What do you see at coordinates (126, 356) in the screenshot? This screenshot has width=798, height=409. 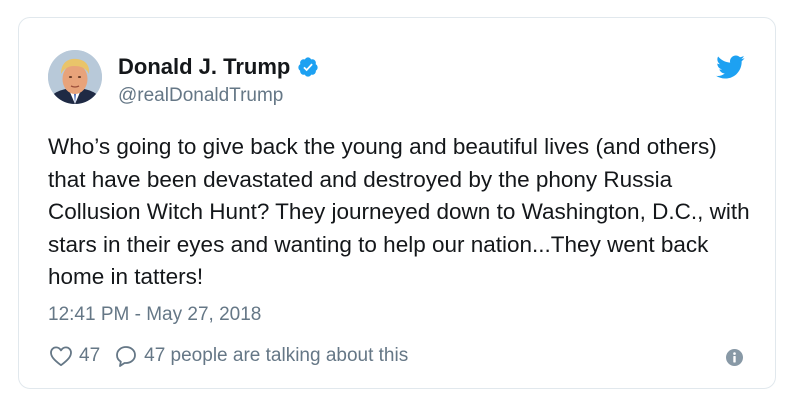 I see `speech-bubble-icon` at bounding box center [126, 356].